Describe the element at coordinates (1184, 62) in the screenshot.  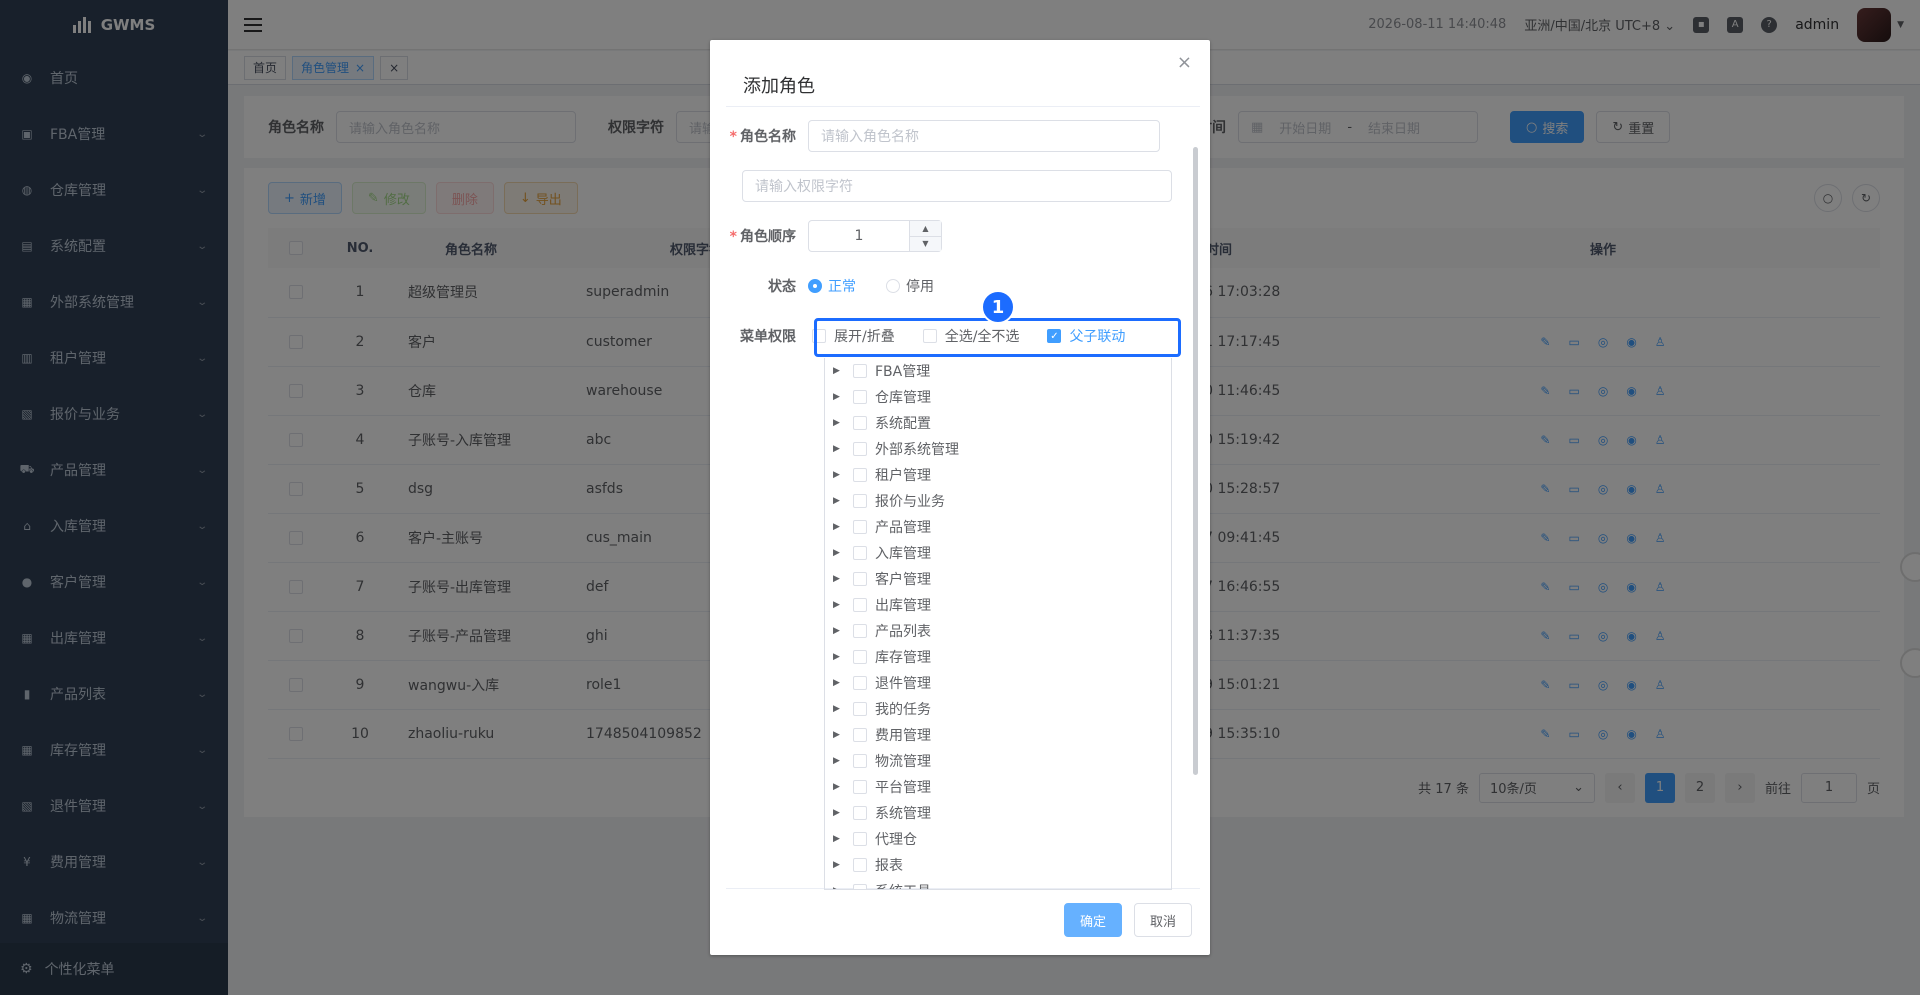
I see `close-icon: ×` at that location.